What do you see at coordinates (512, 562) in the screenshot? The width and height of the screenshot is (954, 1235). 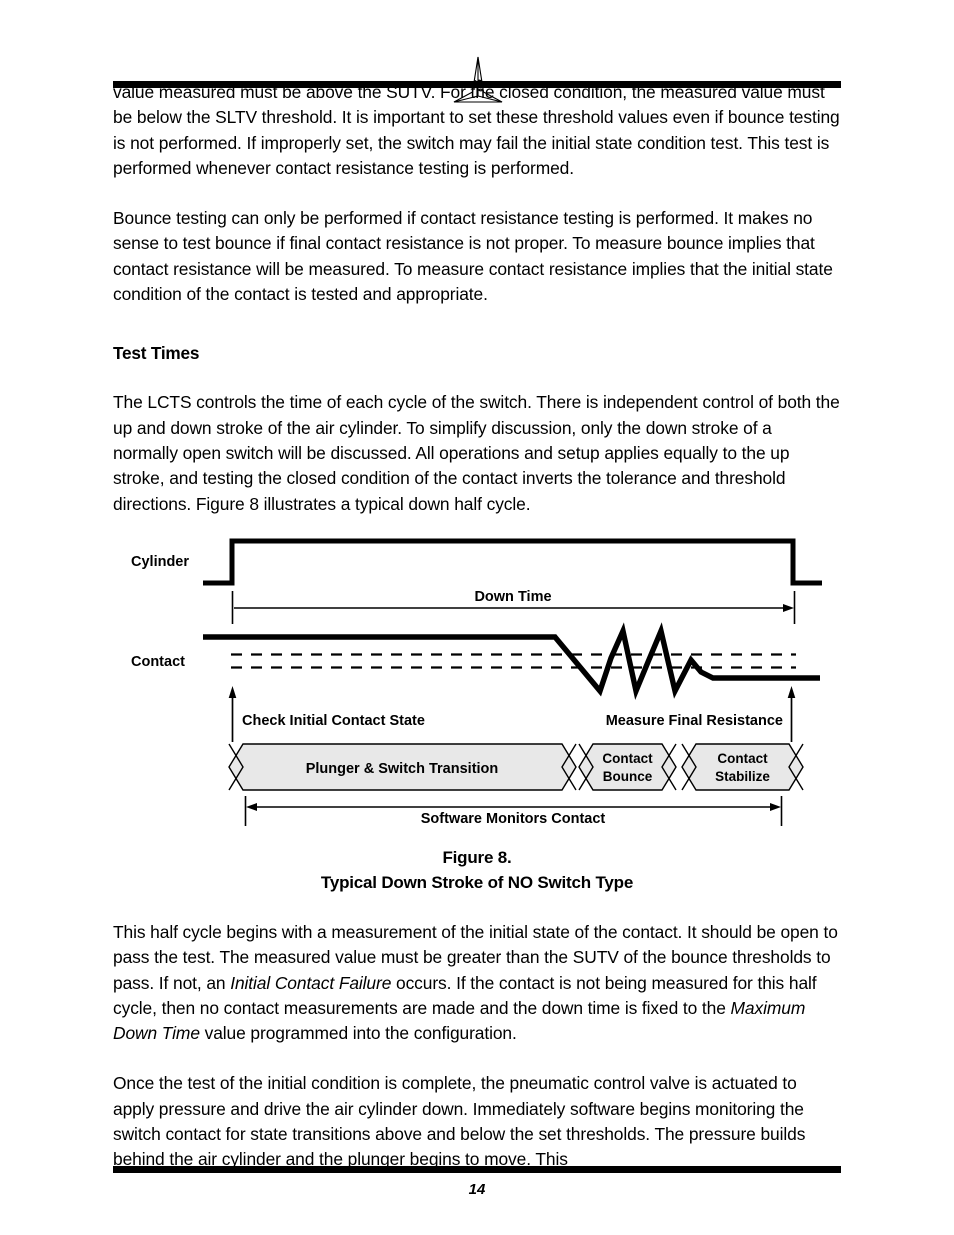 I see `cylinder-waveform` at bounding box center [512, 562].